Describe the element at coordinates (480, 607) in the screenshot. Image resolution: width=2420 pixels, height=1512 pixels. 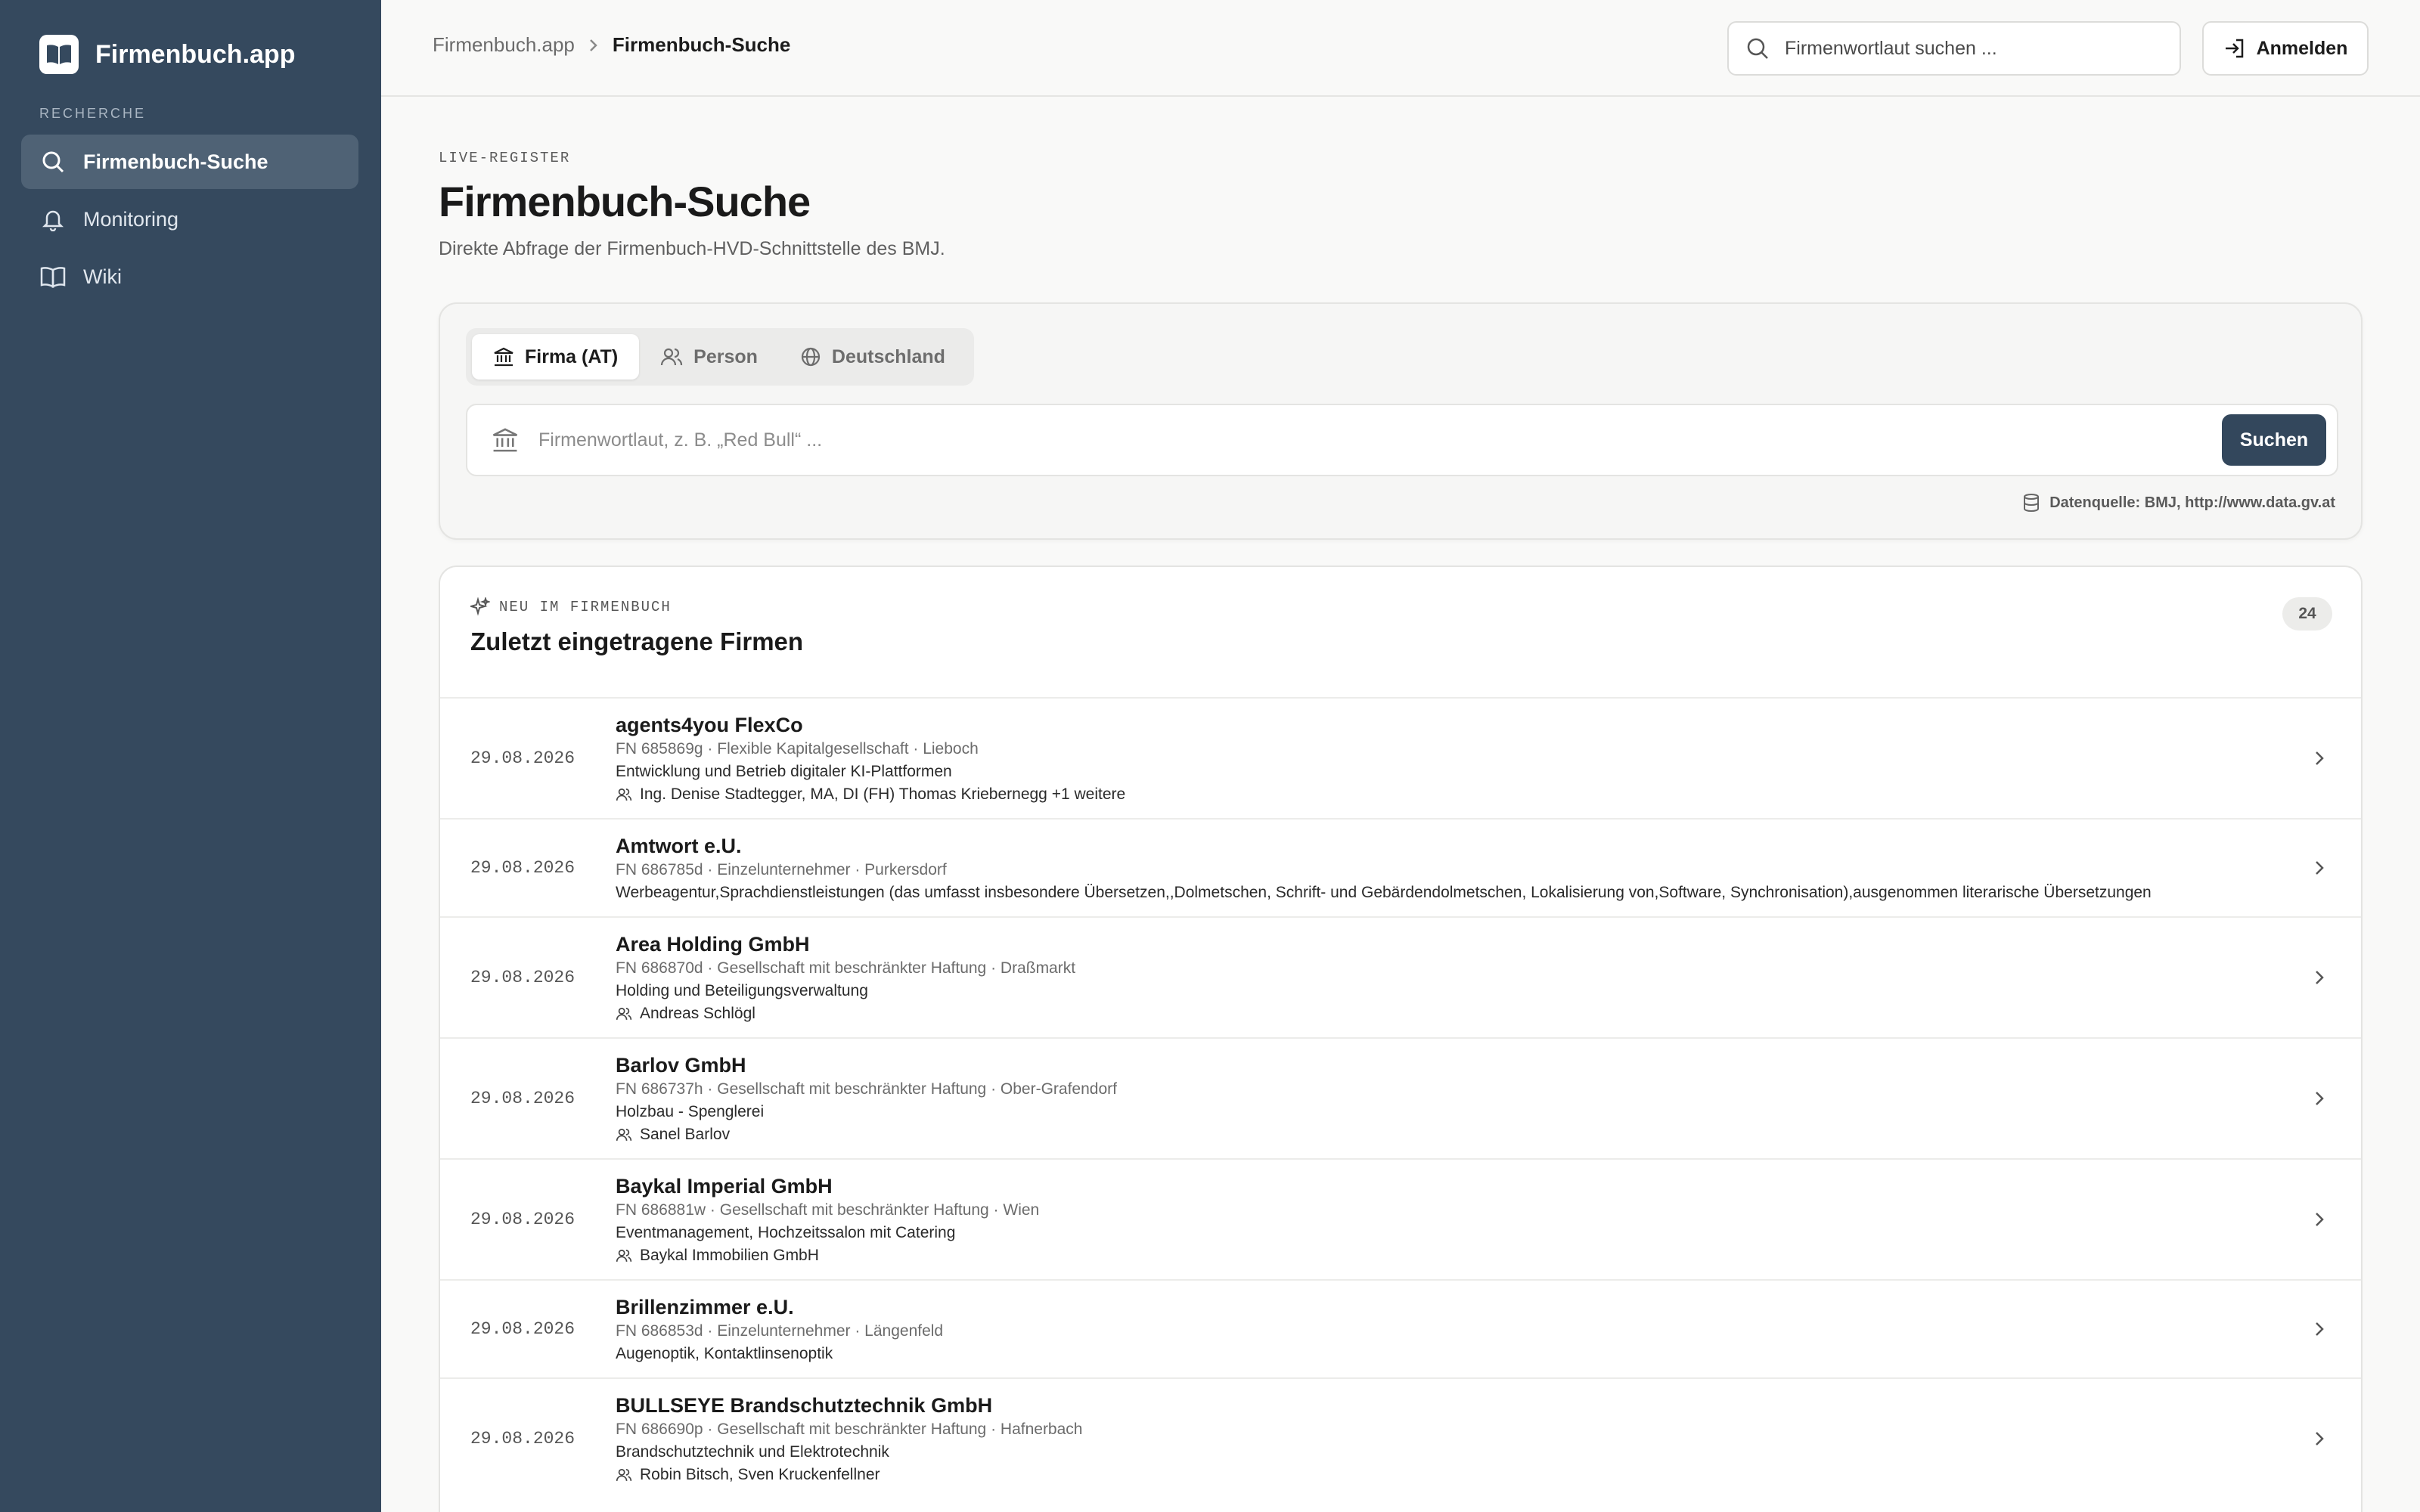
I see `sparkles-icon` at that location.